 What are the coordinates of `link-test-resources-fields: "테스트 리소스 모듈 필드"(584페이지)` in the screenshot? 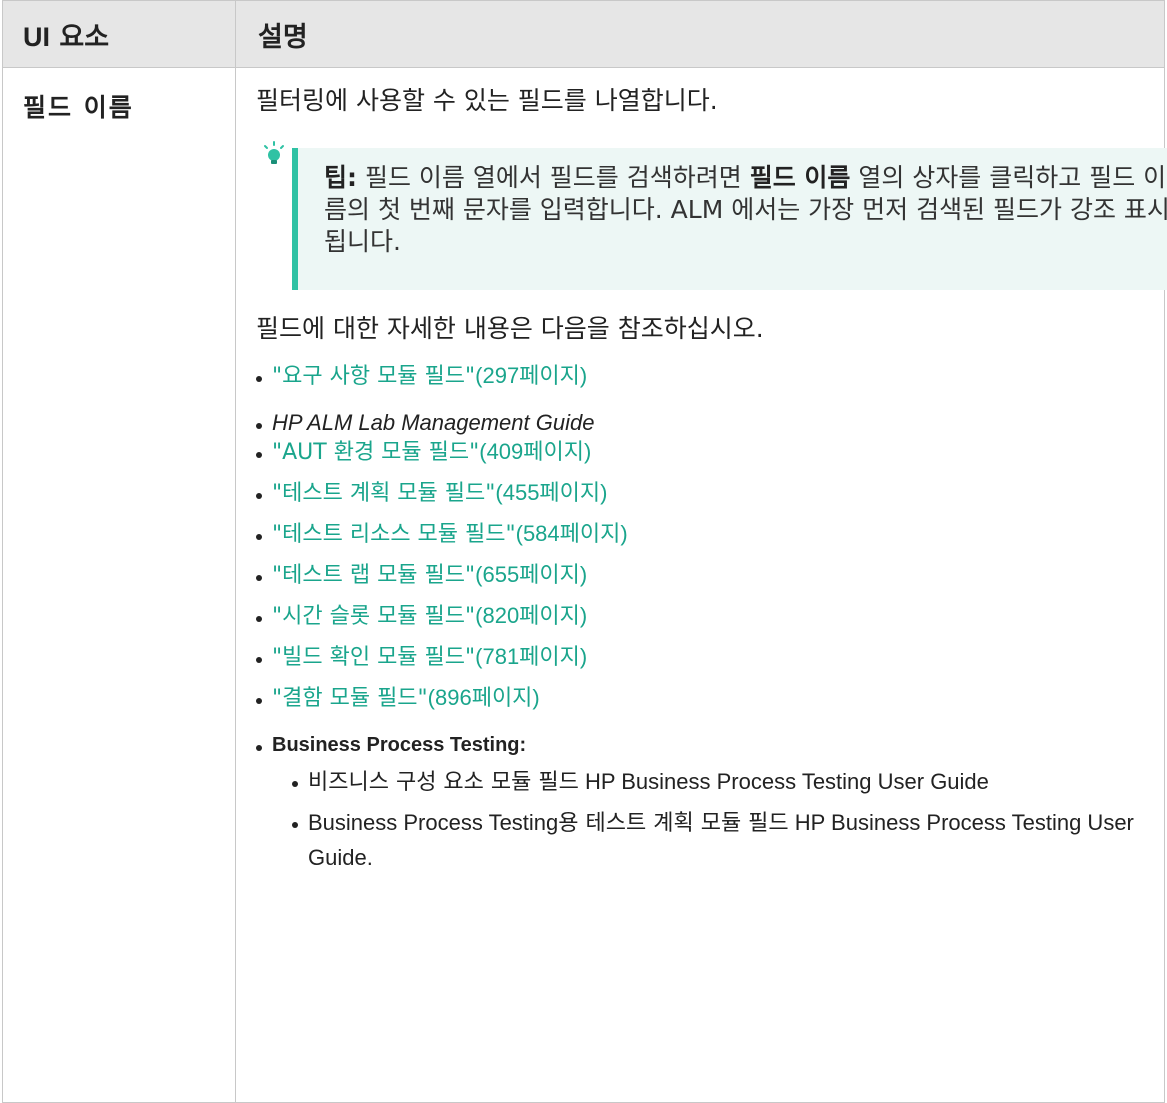 It's located at (450, 534).